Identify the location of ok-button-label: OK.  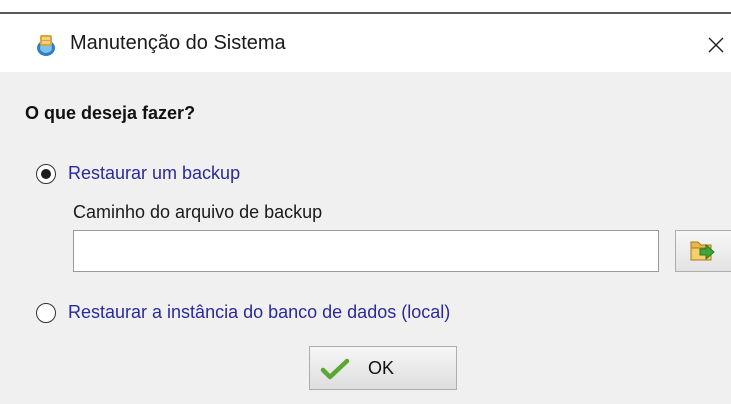
(381, 368).